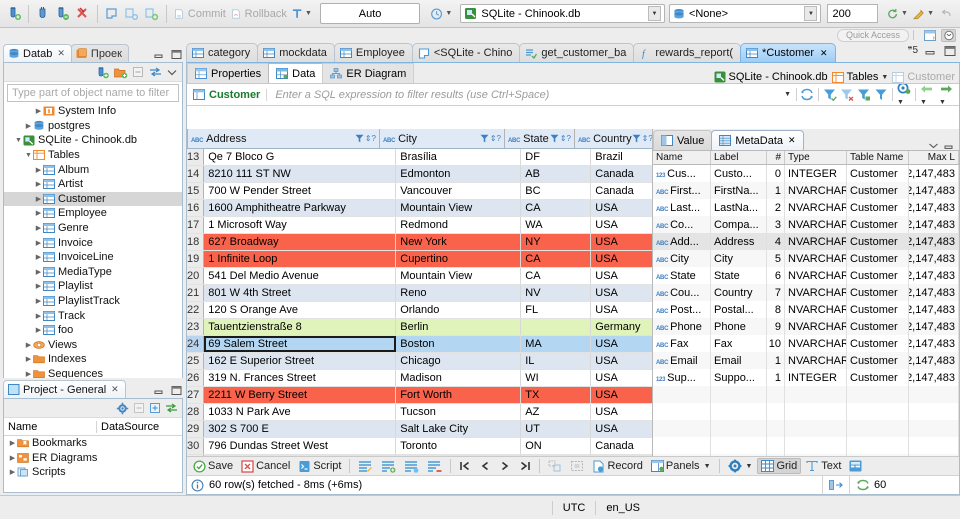 The image size is (960, 519). What do you see at coordinates (682, 275) in the screenshot?
I see `metadata-cell-name: ABC State` at bounding box center [682, 275].